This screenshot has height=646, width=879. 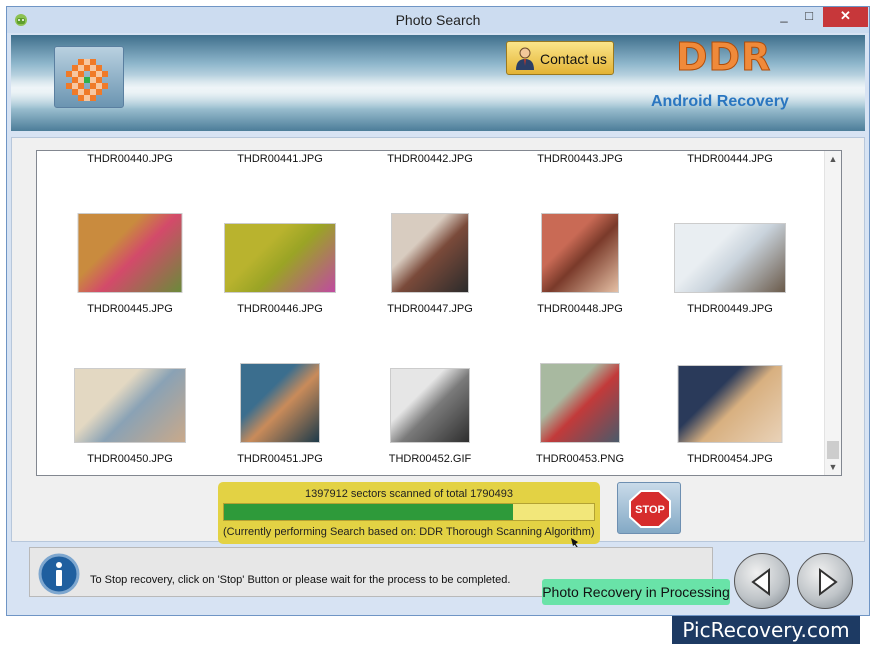 I want to click on photo-item: THDR00454.JPG, so click(x=730, y=311).